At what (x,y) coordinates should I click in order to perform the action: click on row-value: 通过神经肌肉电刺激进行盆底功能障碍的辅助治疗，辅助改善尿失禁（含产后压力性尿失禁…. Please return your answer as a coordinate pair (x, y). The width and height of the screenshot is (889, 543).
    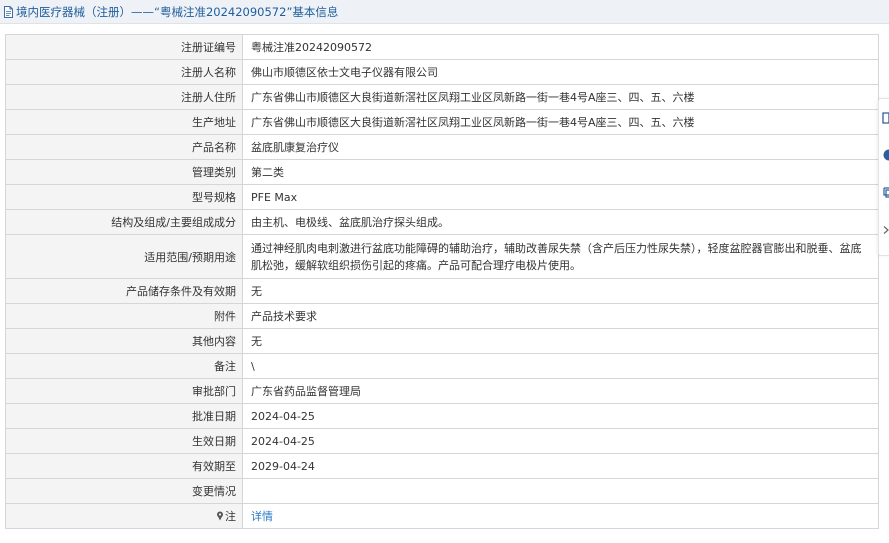
    Looking at the image, I should click on (560, 256).